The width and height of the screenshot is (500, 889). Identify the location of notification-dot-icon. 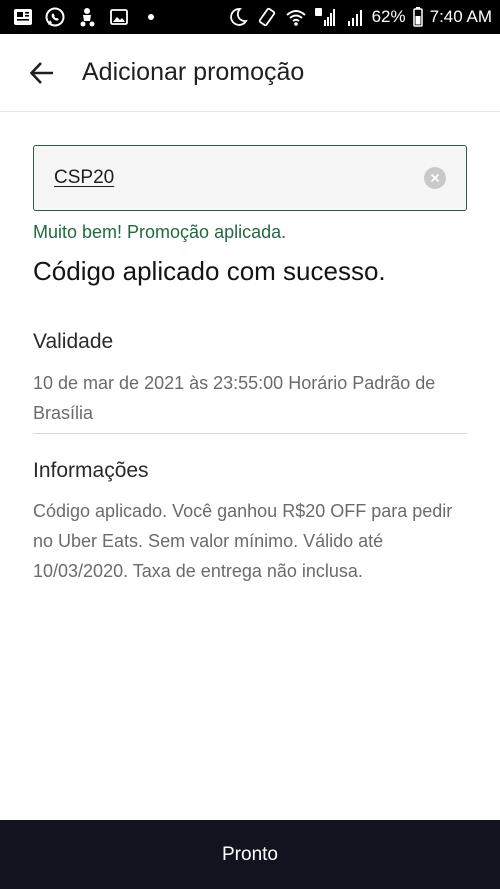
(151, 17).